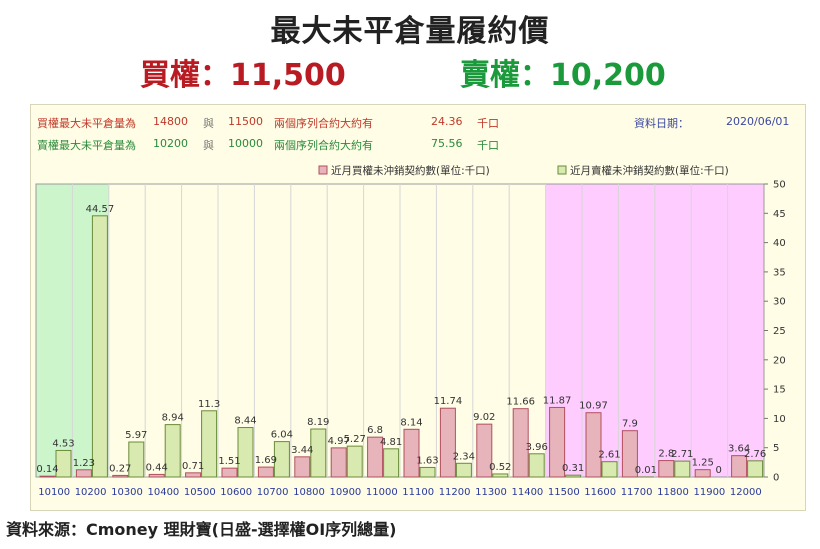 The height and width of the screenshot is (549, 820). Describe the element at coordinates (243, 75) in the screenshot. I see `call-max-strike: 買權：11,500` at that location.